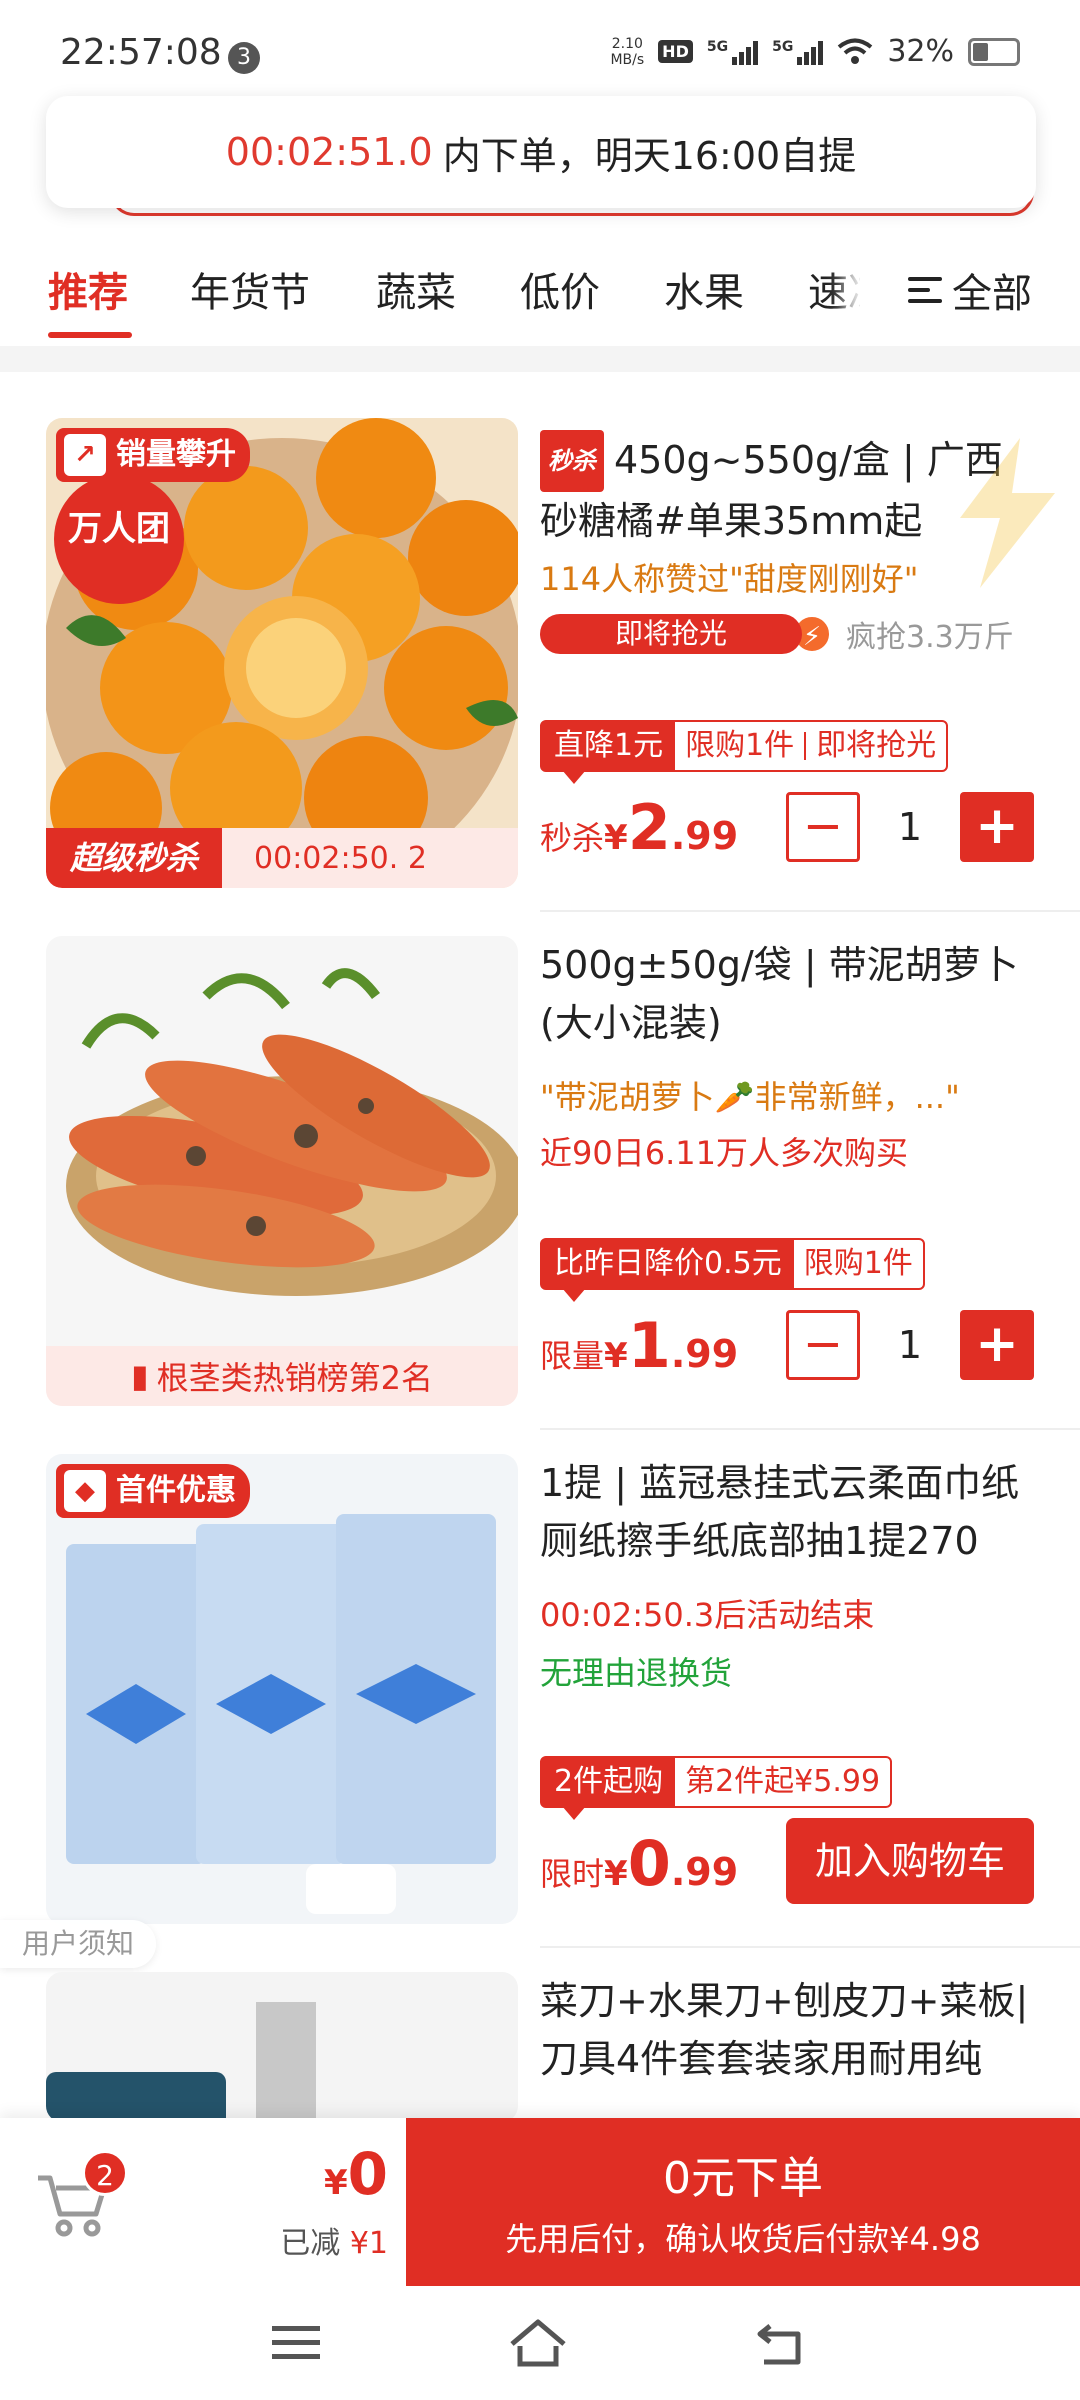 This screenshot has width=1080, height=2400. Describe the element at coordinates (340, 858) in the screenshot. I see `seckill-countdown: 00:02:50. 2` at that location.